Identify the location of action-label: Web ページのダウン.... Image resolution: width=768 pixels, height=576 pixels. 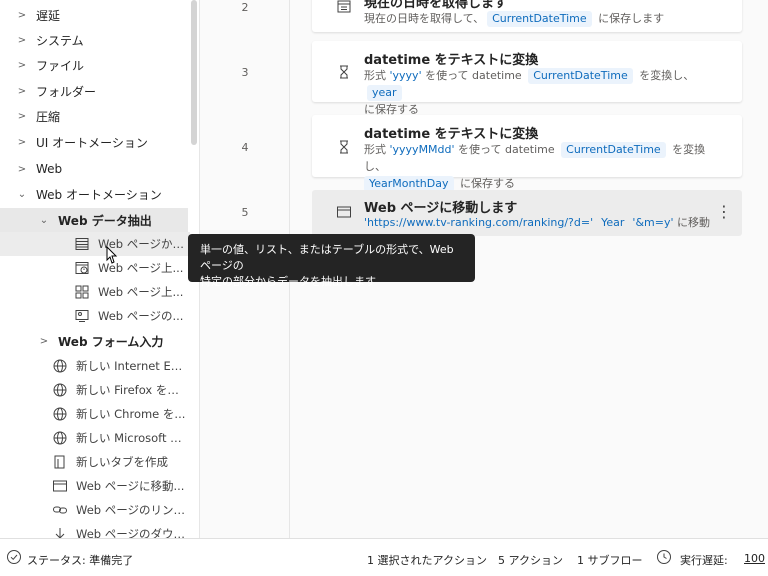
(132, 532).